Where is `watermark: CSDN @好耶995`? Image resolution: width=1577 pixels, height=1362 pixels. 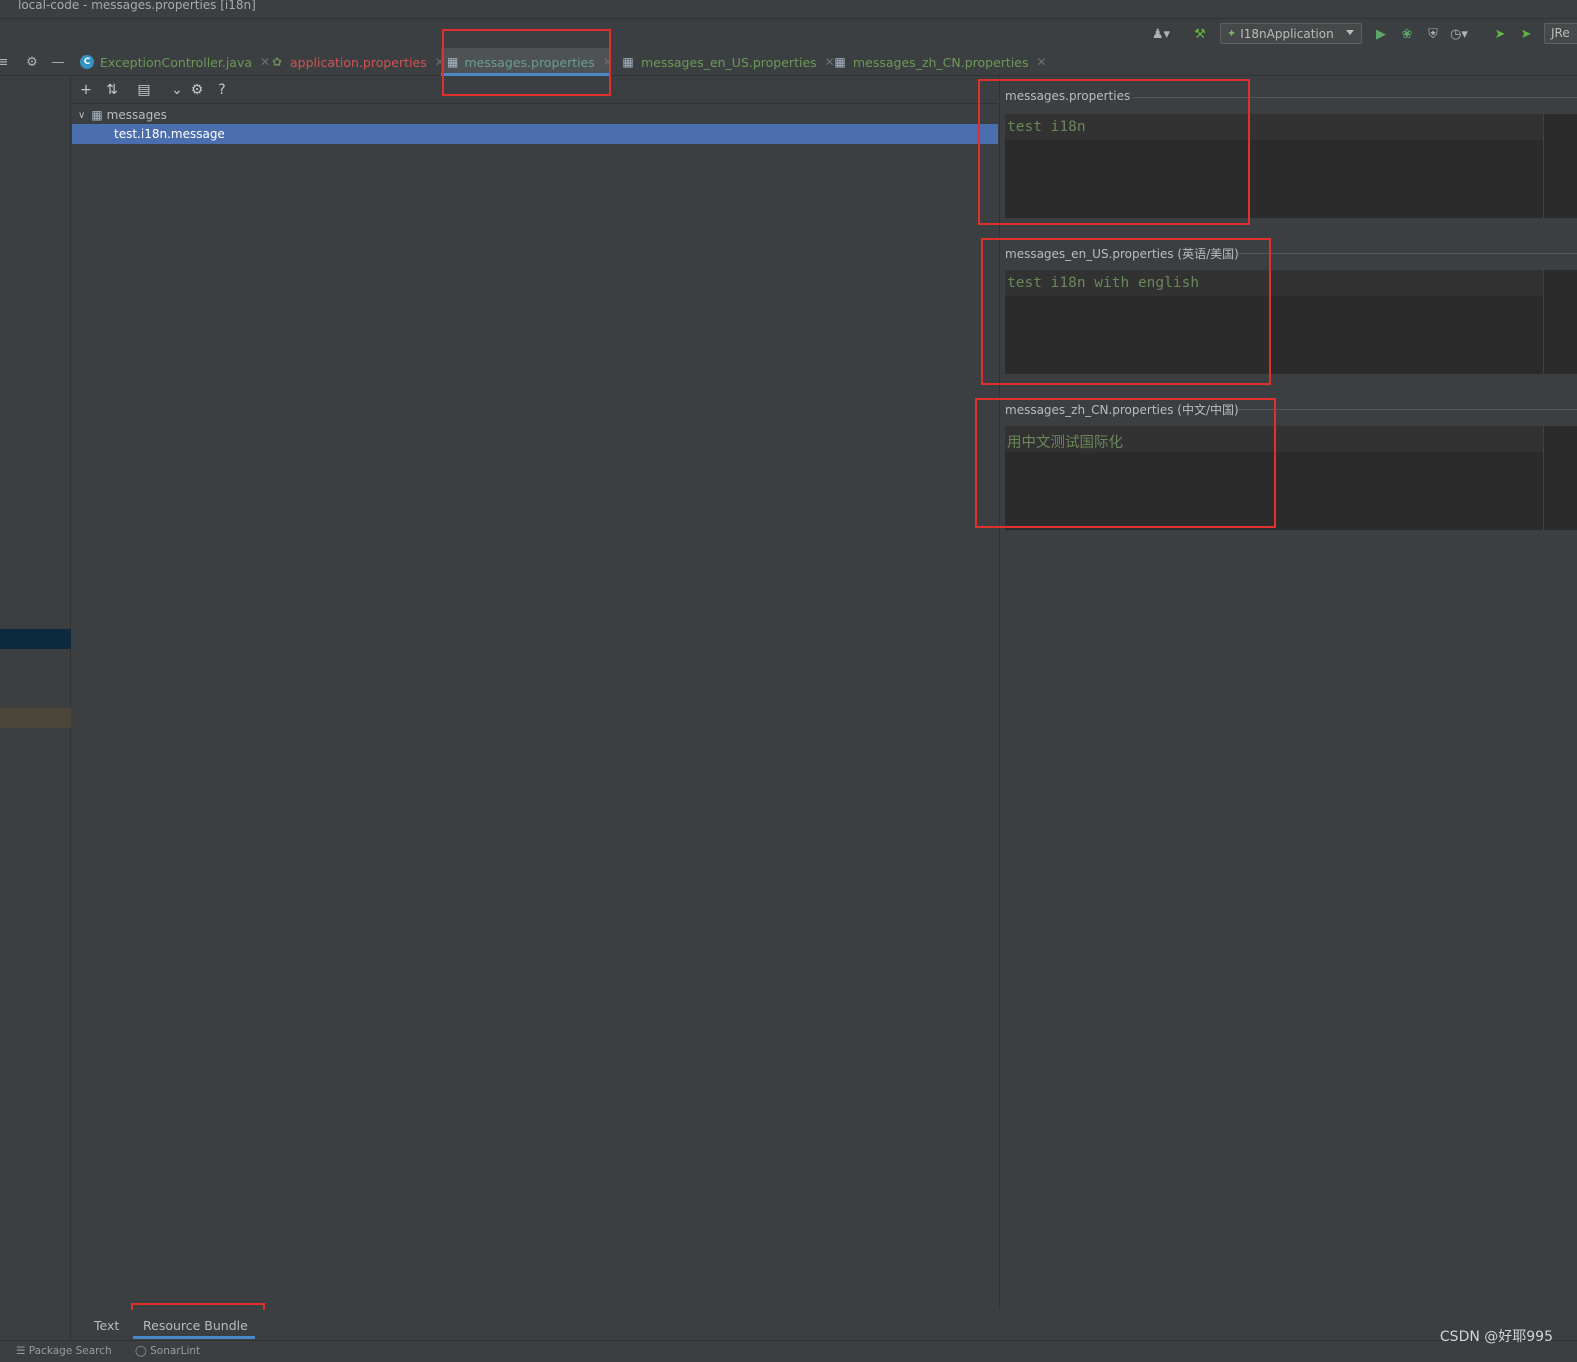 watermark: CSDN @好耶995 is located at coordinates (1496, 1337).